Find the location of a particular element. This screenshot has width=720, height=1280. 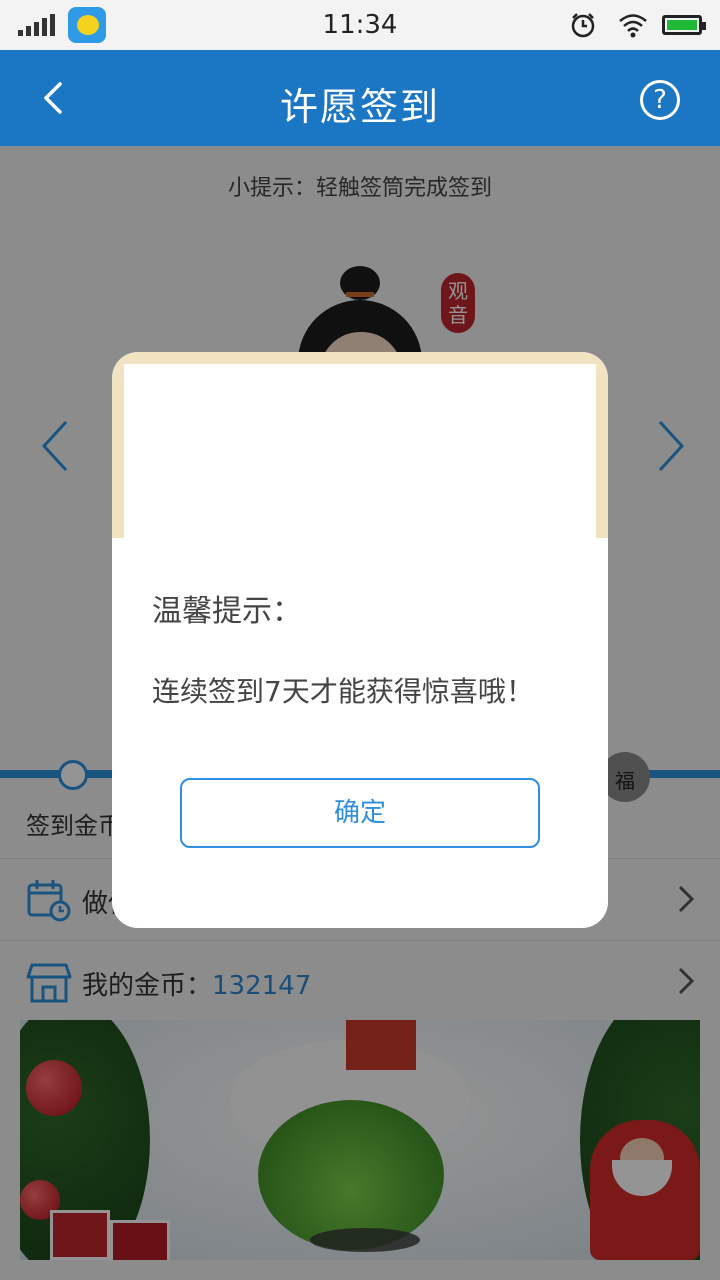

wifi-icon is located at coordinates (633, 26).